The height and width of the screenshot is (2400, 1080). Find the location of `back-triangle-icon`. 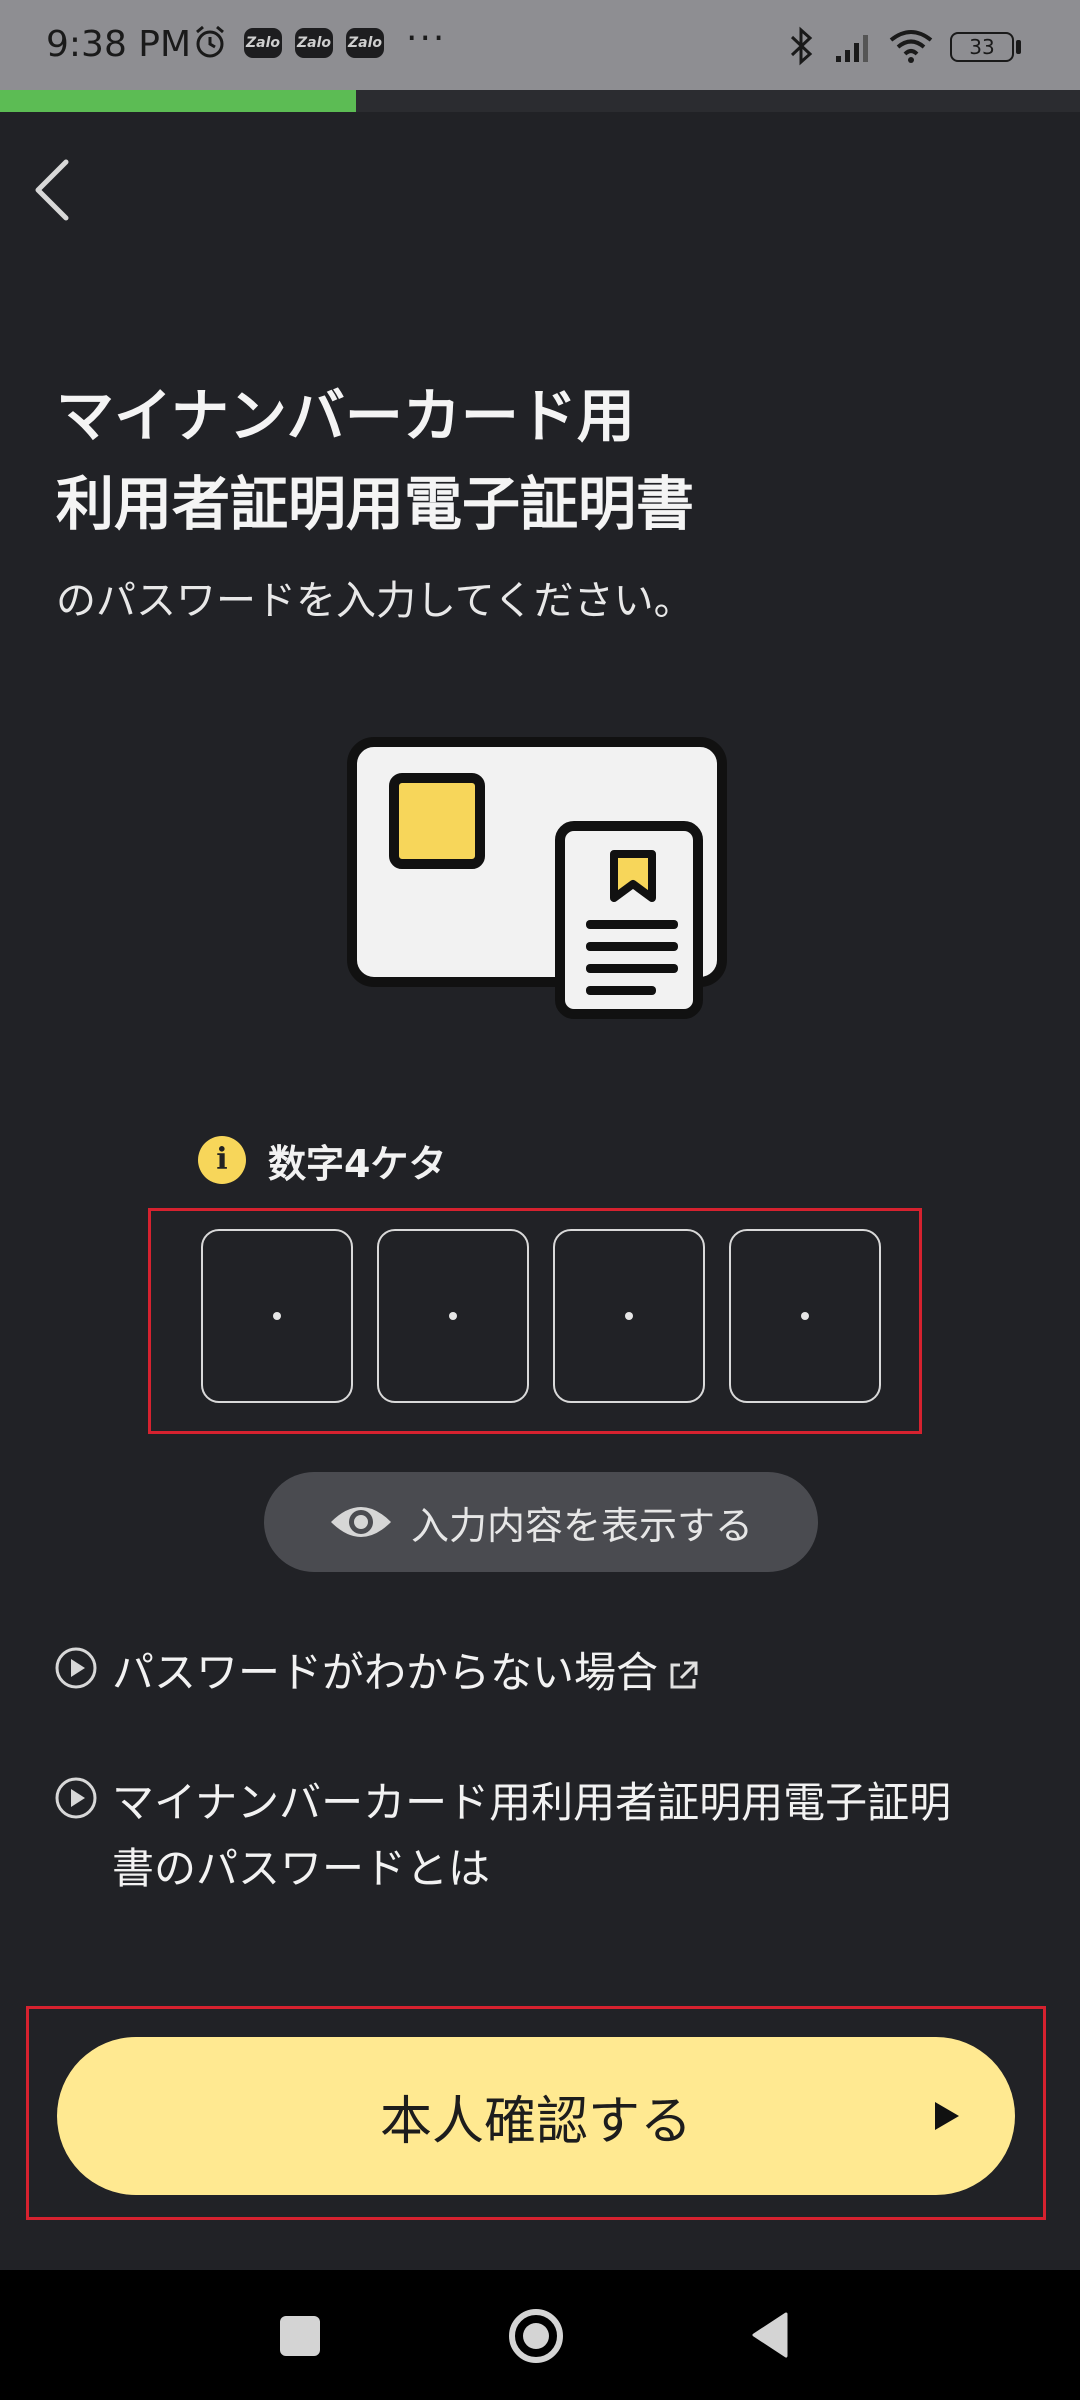

back-triangle-icon is located at coordinates (770, 2335).